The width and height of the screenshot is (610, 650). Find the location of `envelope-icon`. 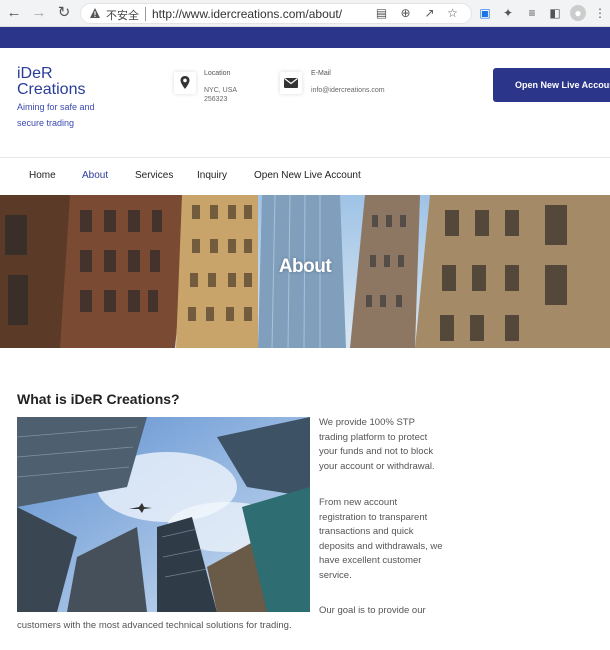

envelope-icon is located at coordinates (291, 83).